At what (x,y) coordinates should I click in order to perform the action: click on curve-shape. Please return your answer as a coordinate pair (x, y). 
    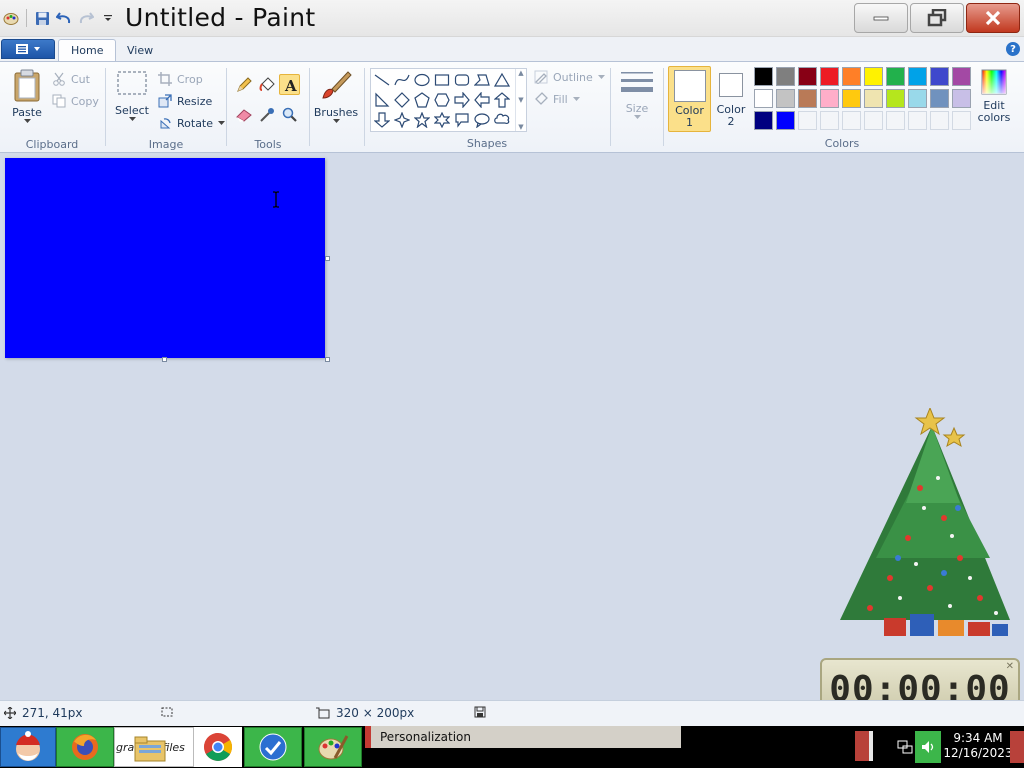
    Looking at the image, I should click on (402, 80).